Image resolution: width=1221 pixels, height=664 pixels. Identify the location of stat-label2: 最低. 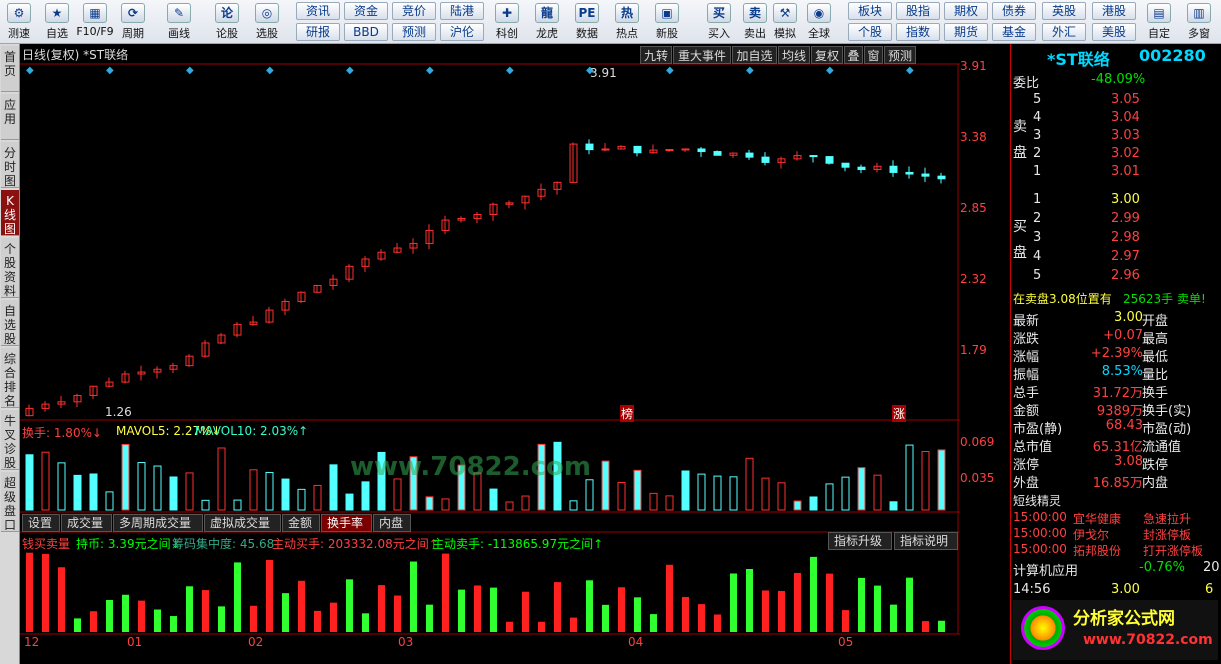
(1155, 357).